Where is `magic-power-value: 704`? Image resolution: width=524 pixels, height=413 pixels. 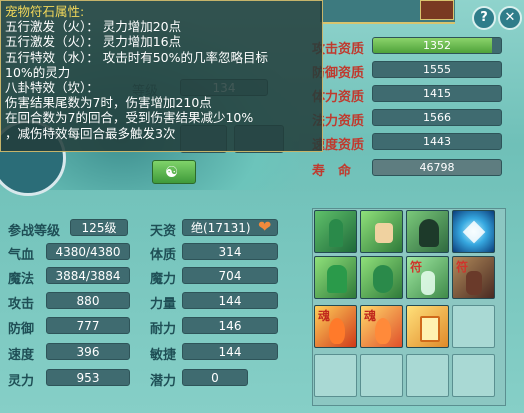 magic-power-value: 704 is located at coordinates (230, 275).